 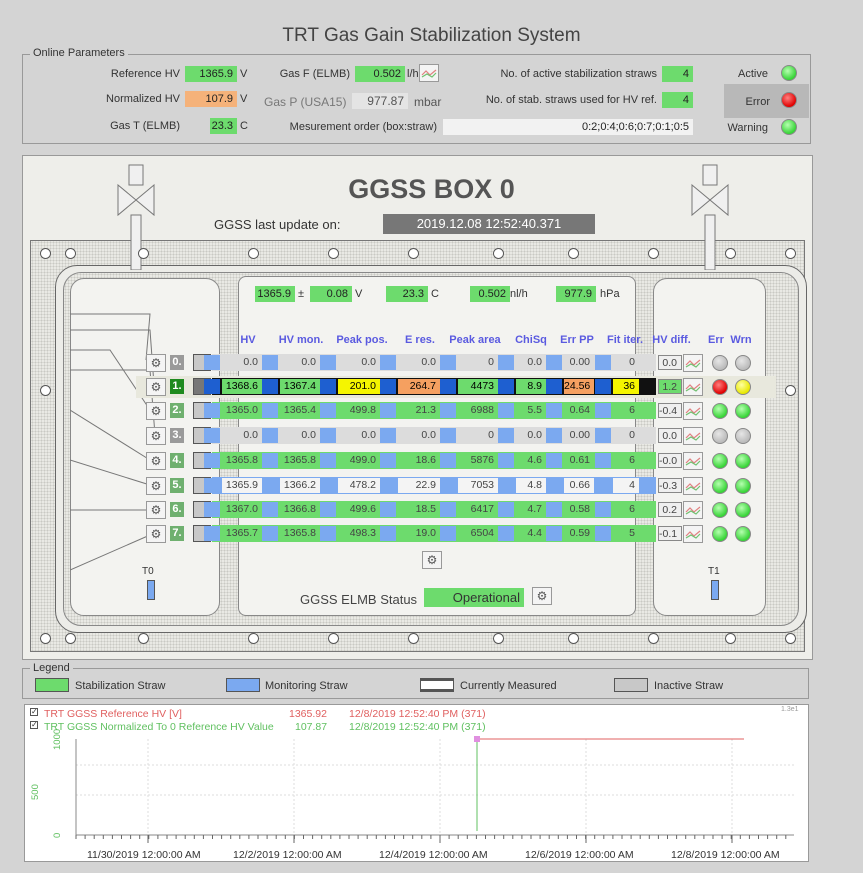 I want to click on straw-0-settings-button: ⚙, so click(x=156, y=363).